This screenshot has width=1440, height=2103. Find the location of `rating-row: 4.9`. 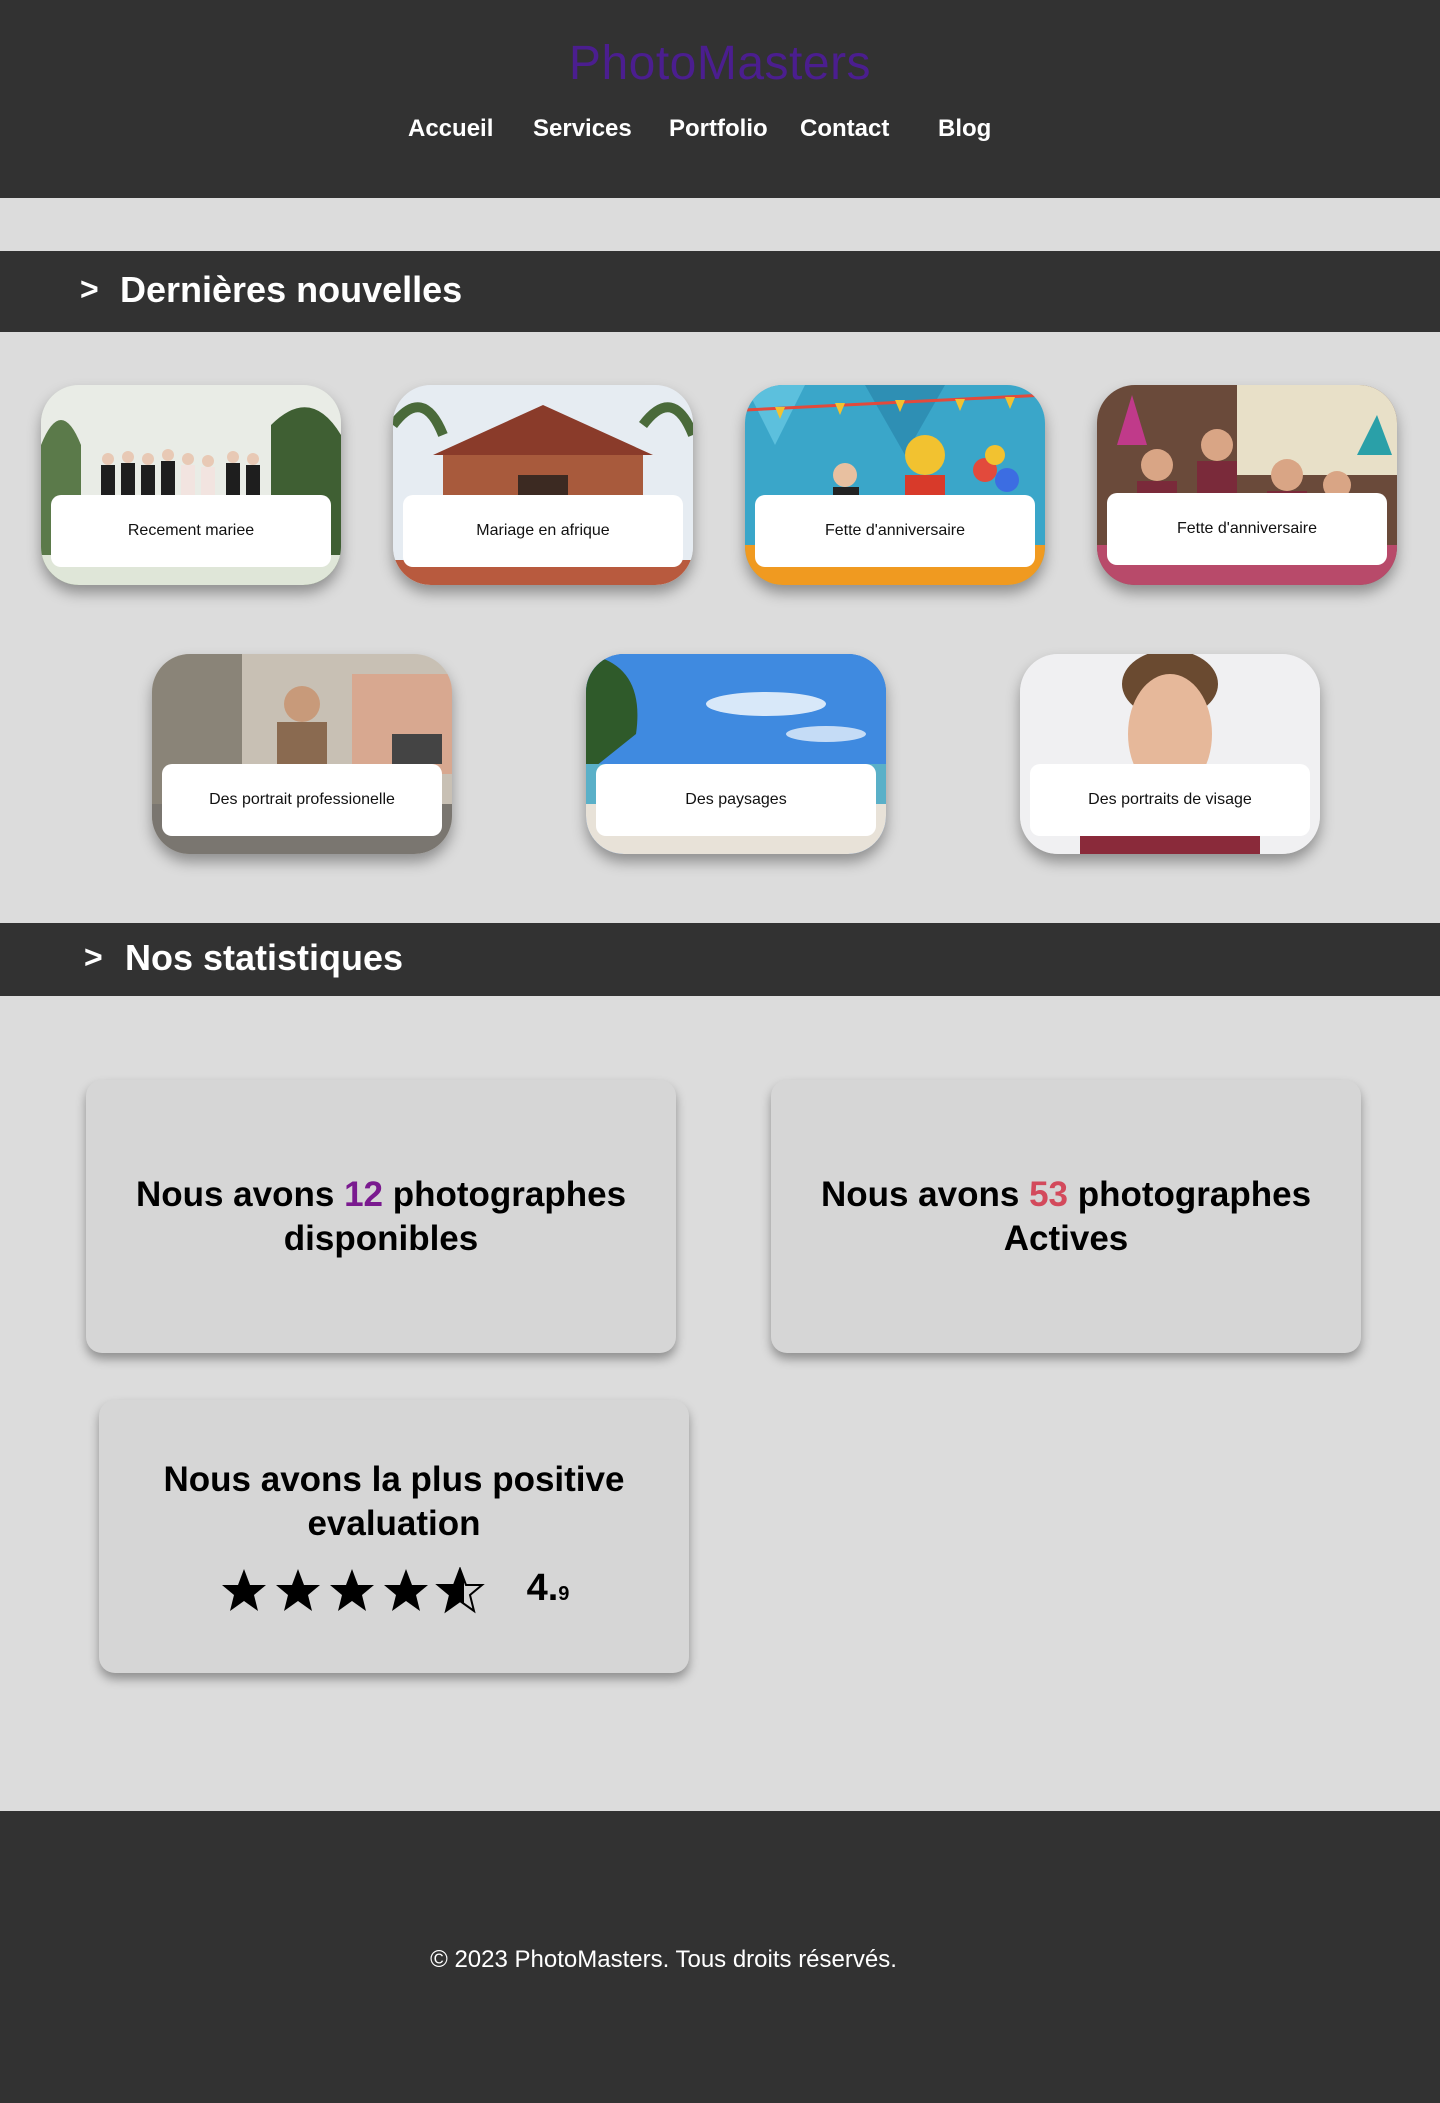

rating-row: 4.9 is located at coordinates (394, 1591).